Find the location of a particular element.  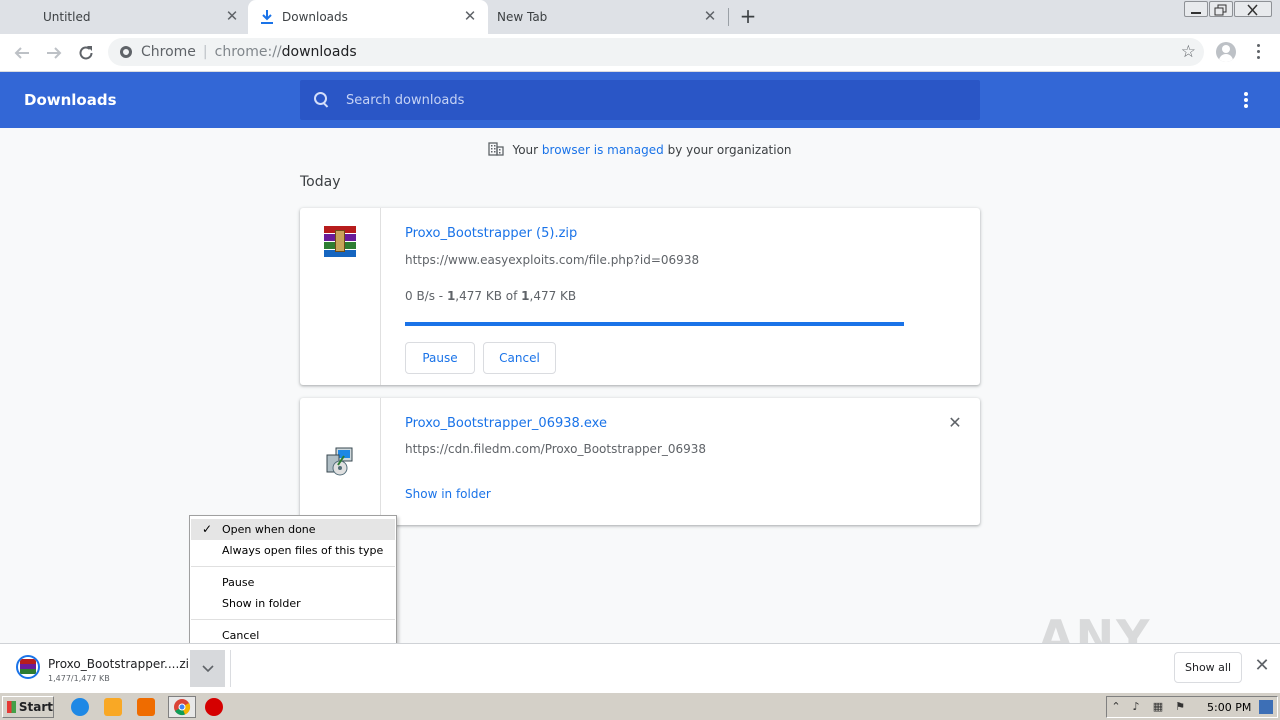

menu-item-always-open: Always open files of this type is located at coordinates (293, 550).